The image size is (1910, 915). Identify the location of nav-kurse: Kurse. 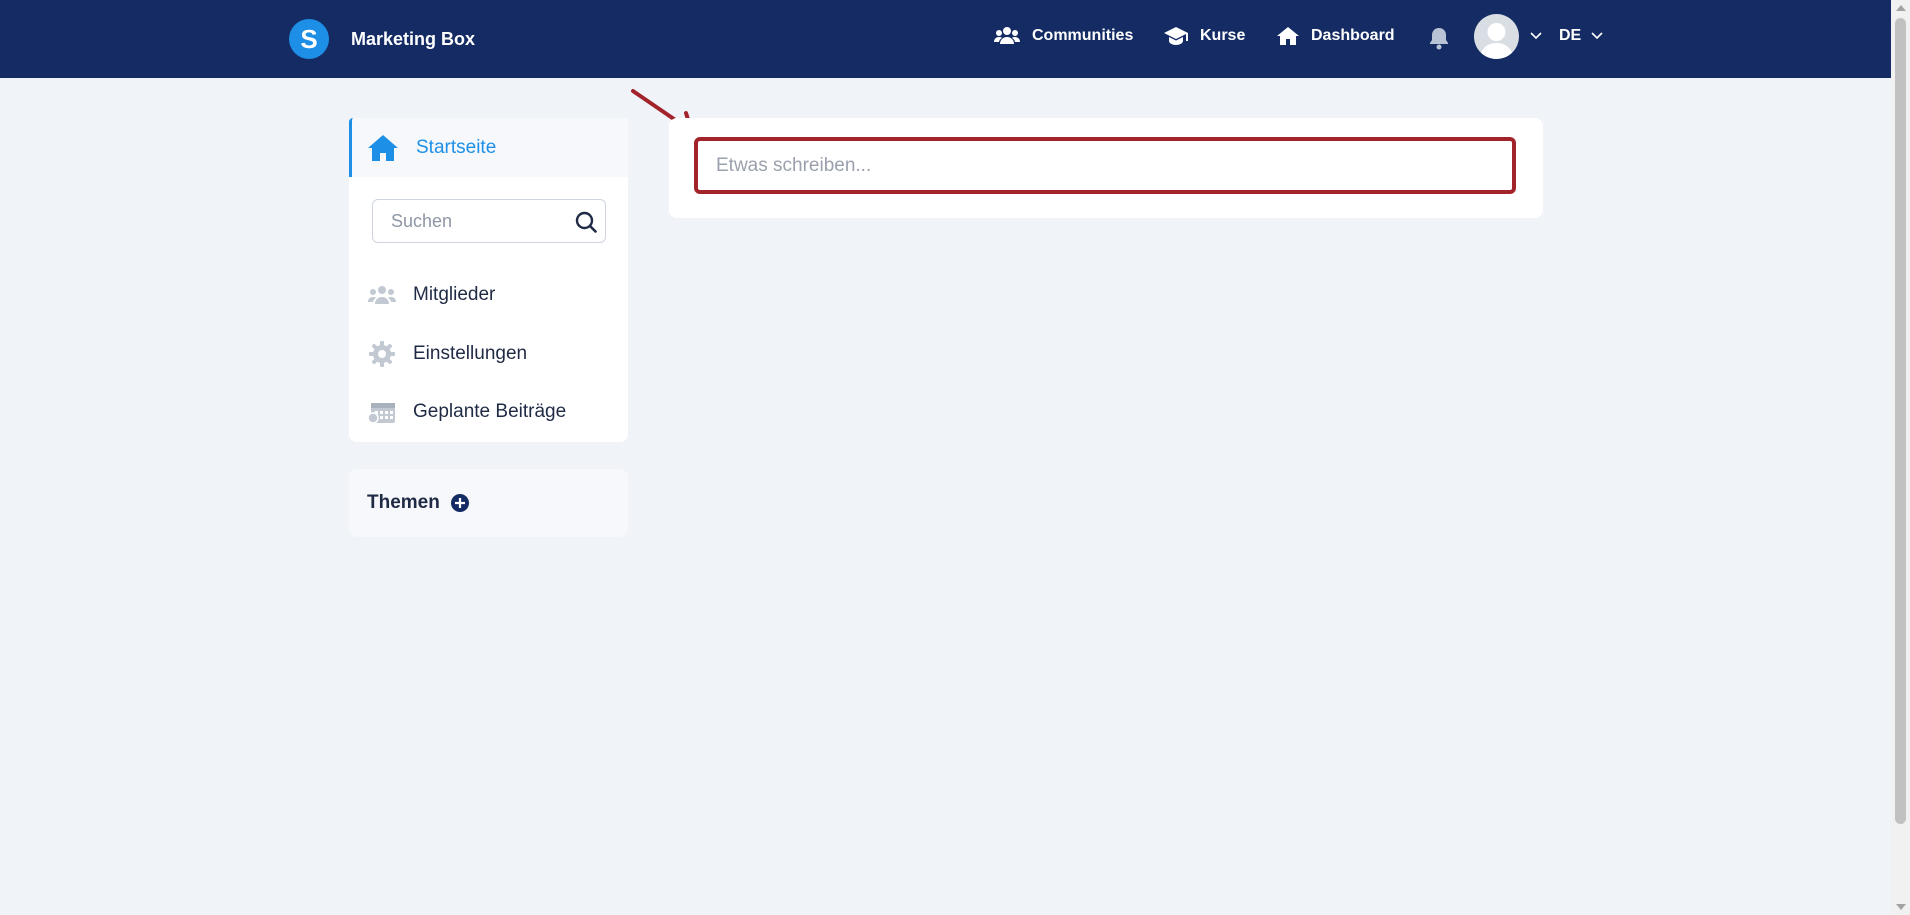
(1204, 36).